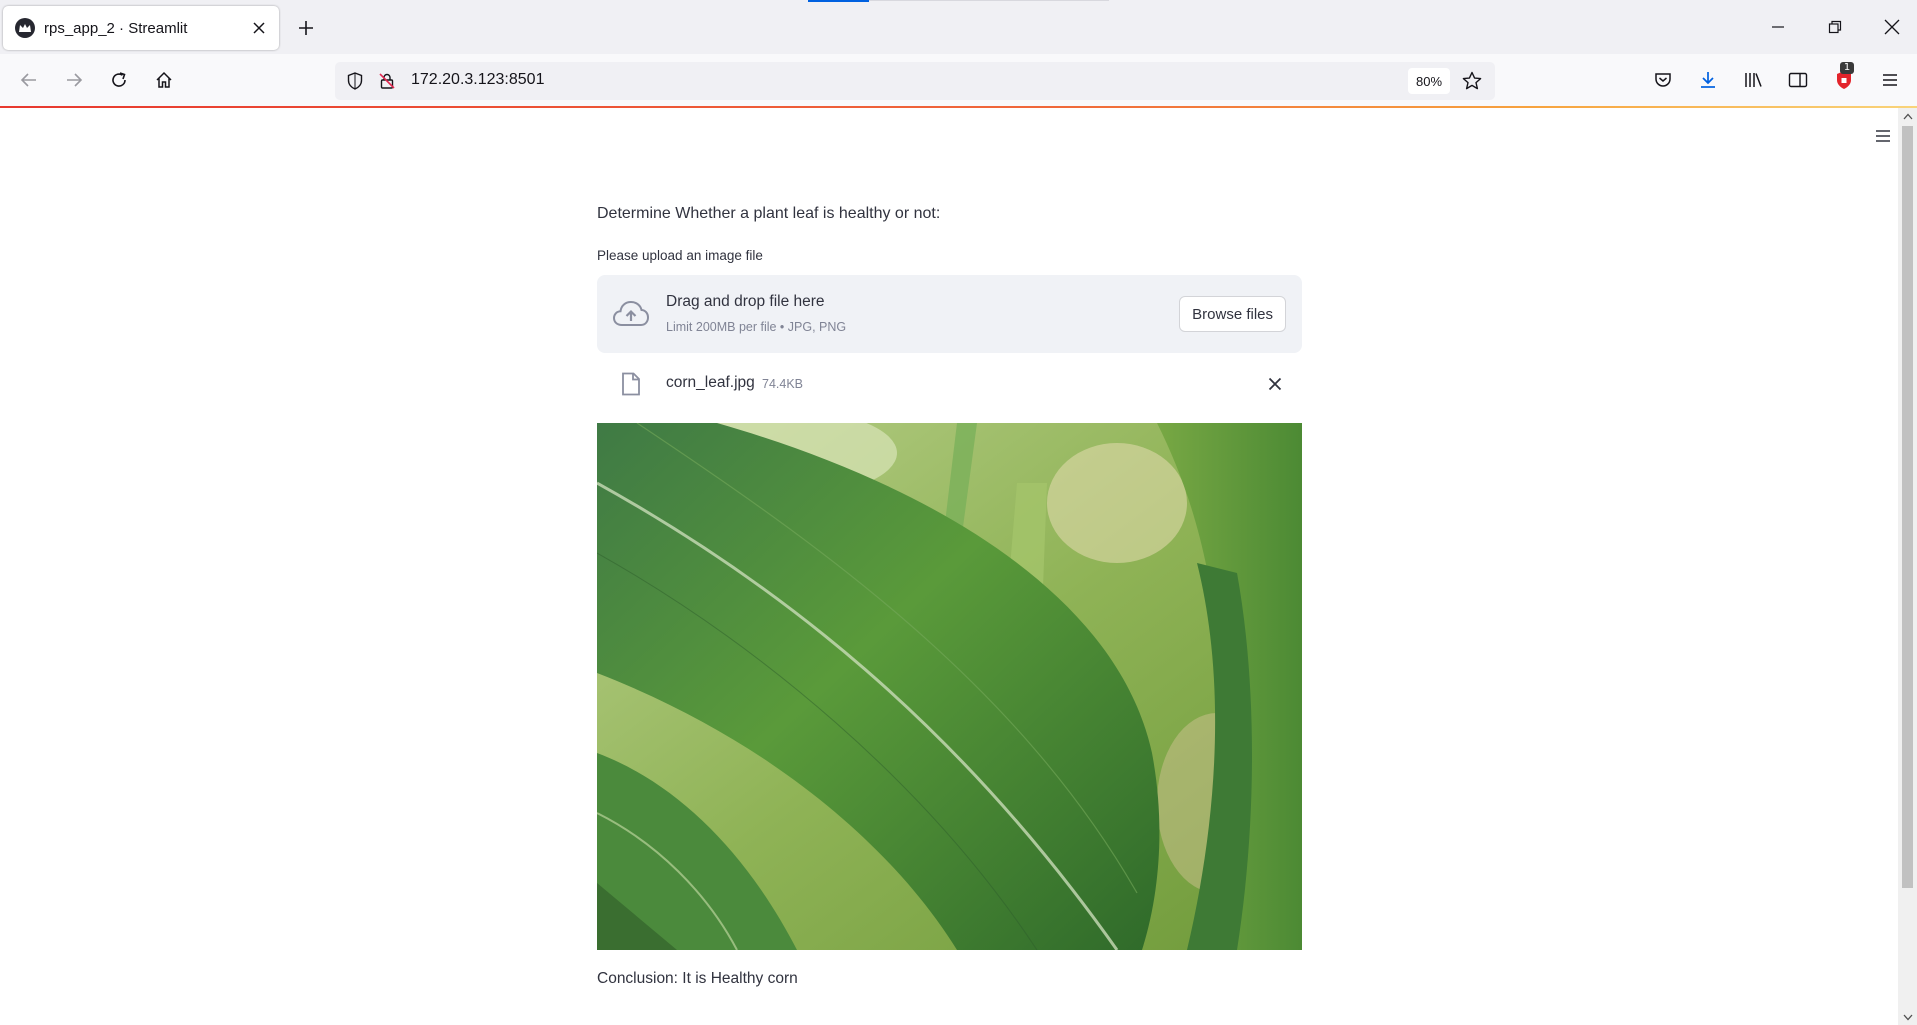 This screenshot has height=1025, width=1917. What do you see at coordinates (989, 0) in the screenshot?
I see `tab-separator-line` at bounding box center [989, 0].